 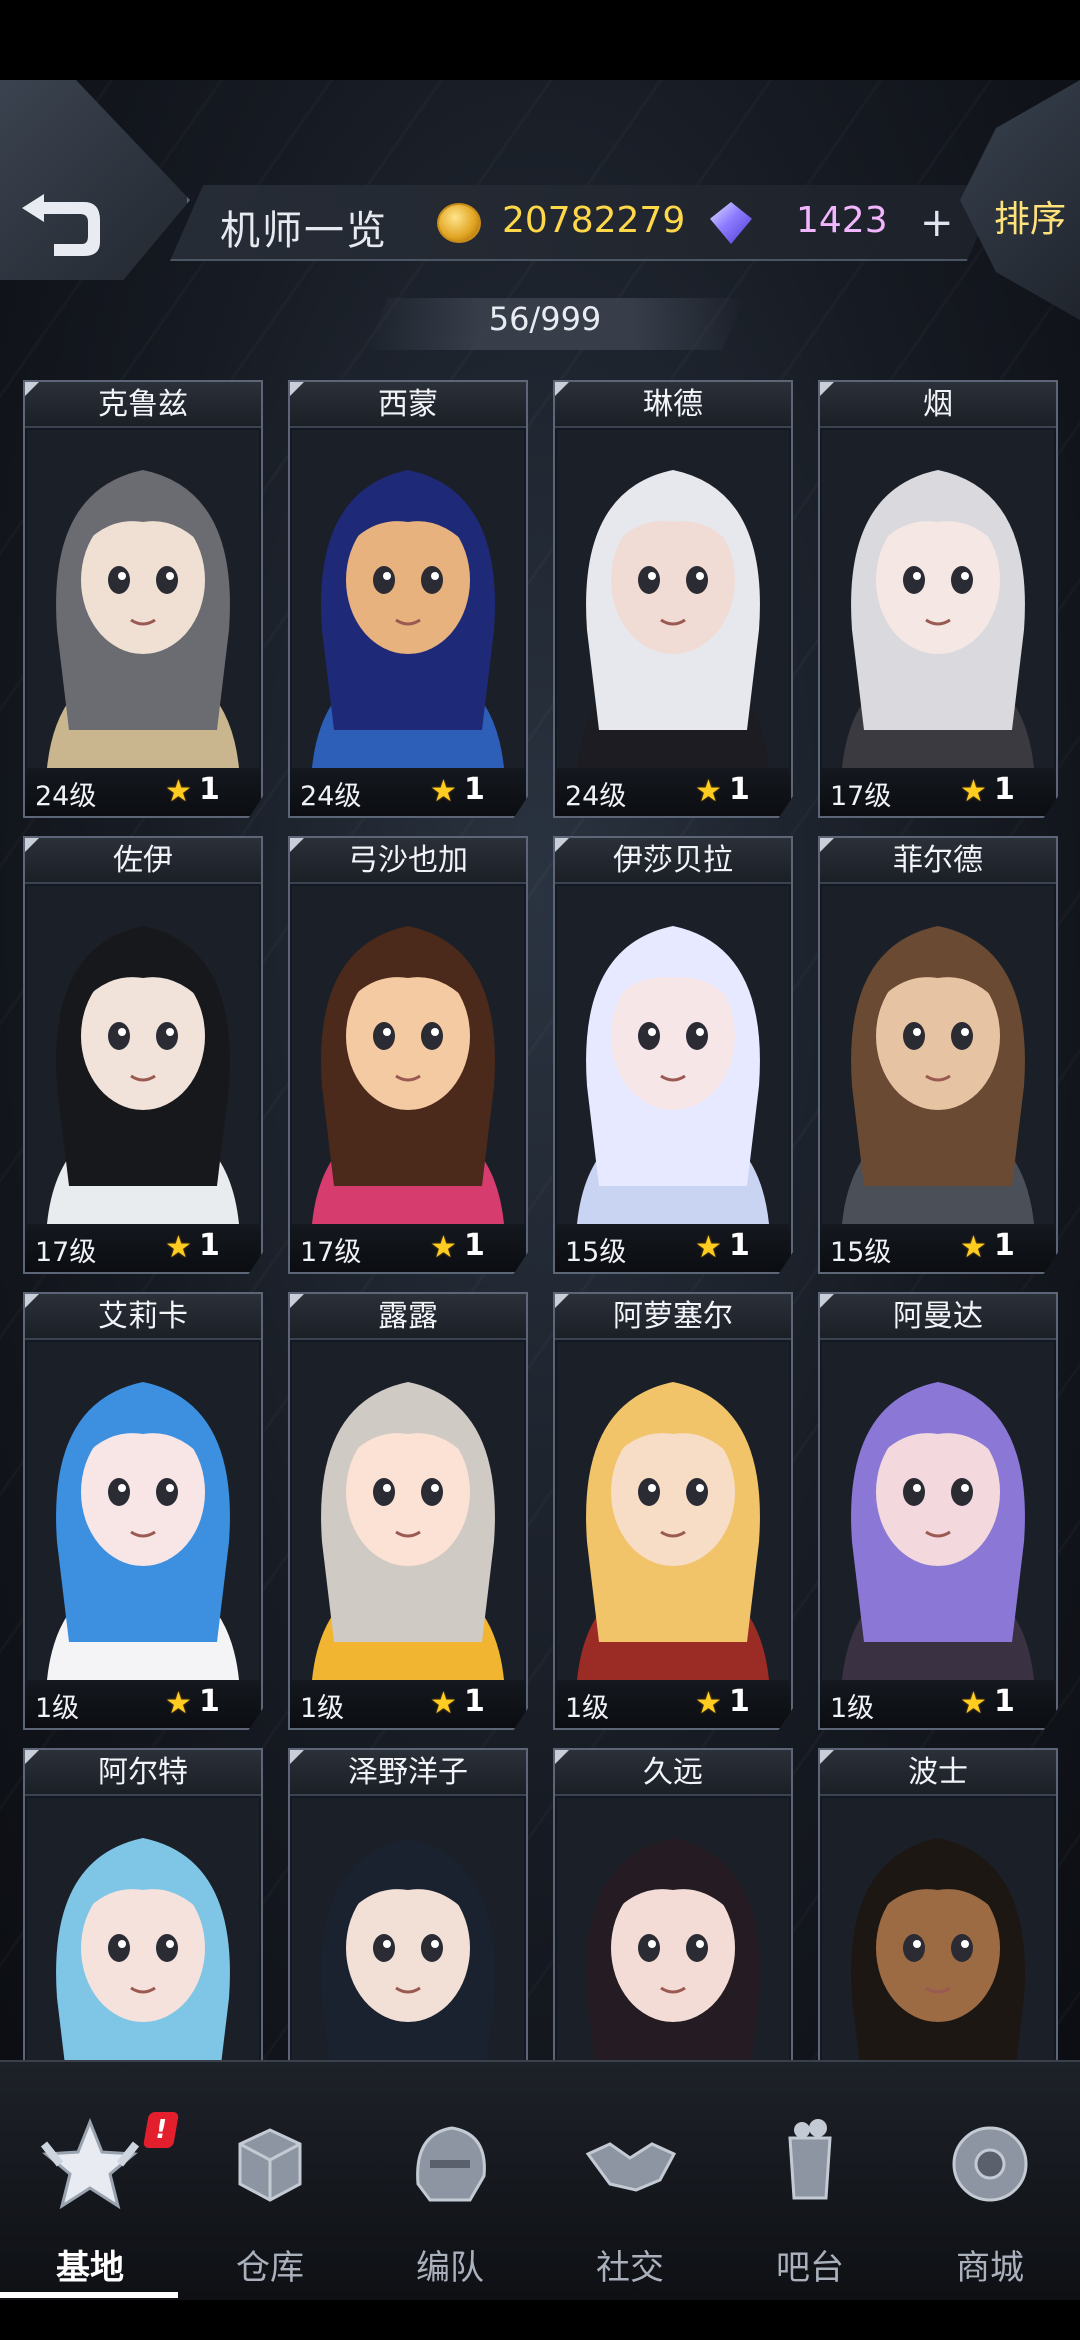 What do you see at coordinates (408, 1317) in the screenshot?
I see `pilot-name: 露露` at bounding box center [408, 1317].